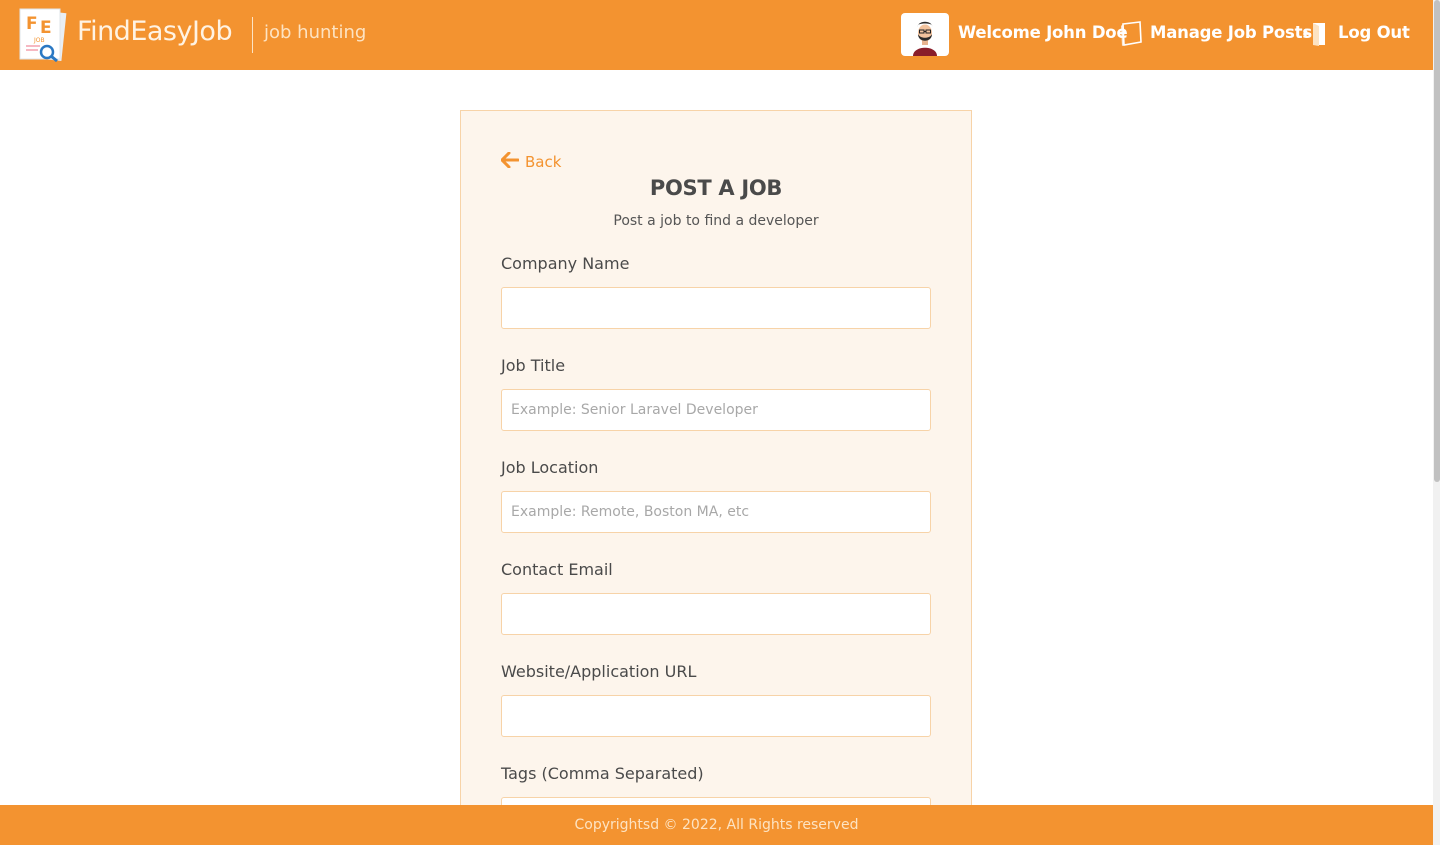  I want to click on arrow-left-icon, so click(510, 161).